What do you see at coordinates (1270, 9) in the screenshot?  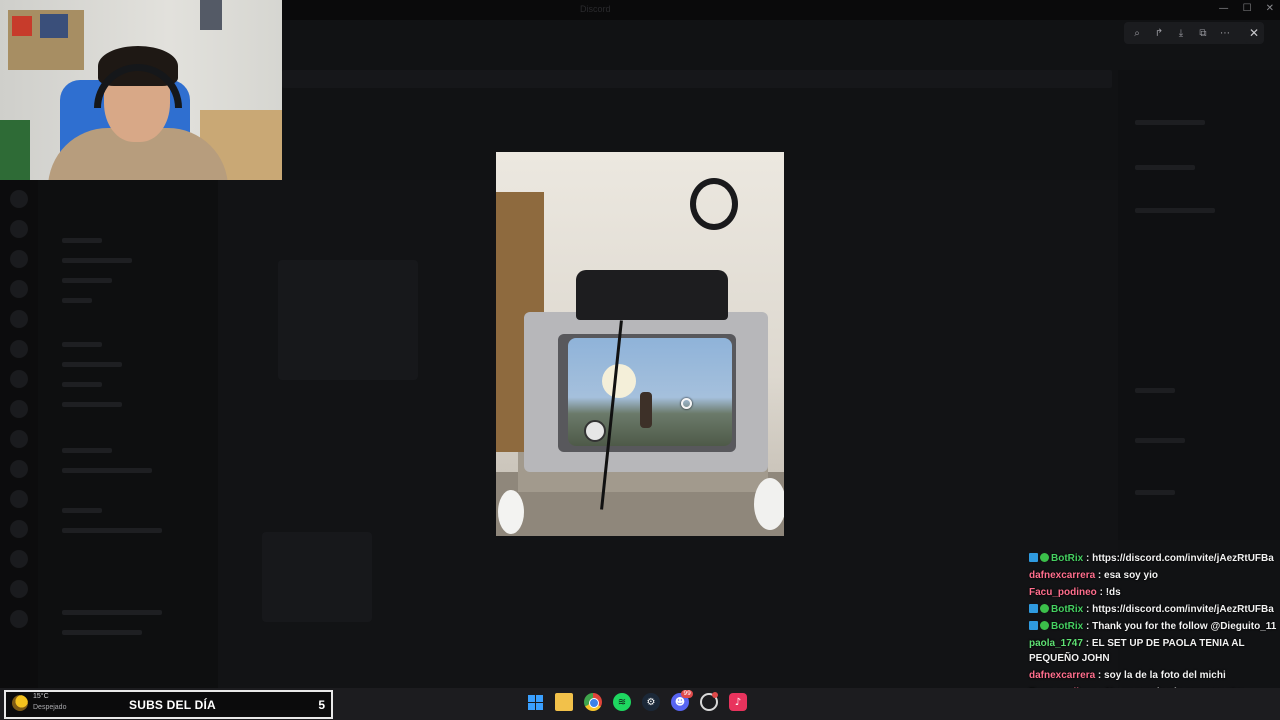 I see `close-window-button: ✕` at bounding box center [1270, 9].